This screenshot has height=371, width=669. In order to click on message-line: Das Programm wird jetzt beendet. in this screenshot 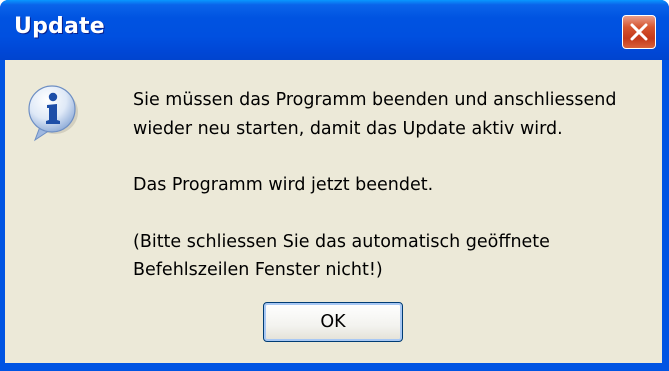, I will do `click(283, 185)`.